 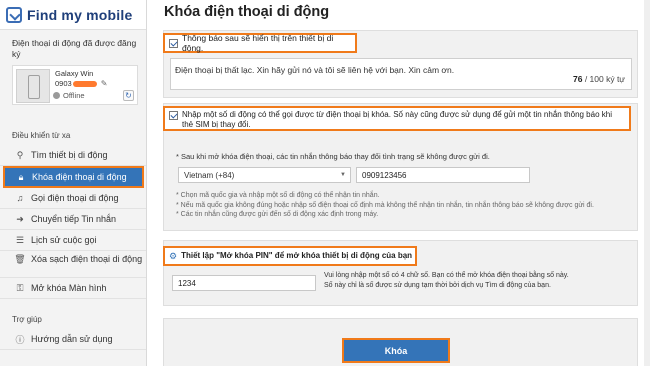 I want to click on page-title: Khóa điện thoại di động, so click(x=247, y=12).